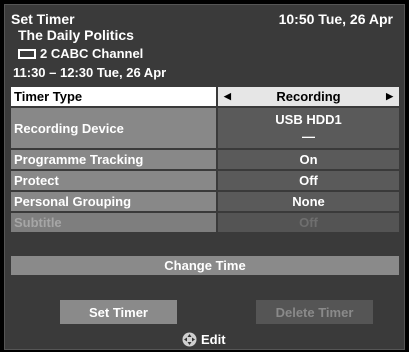  I want to click on dpad-icon, so click(189, 339).